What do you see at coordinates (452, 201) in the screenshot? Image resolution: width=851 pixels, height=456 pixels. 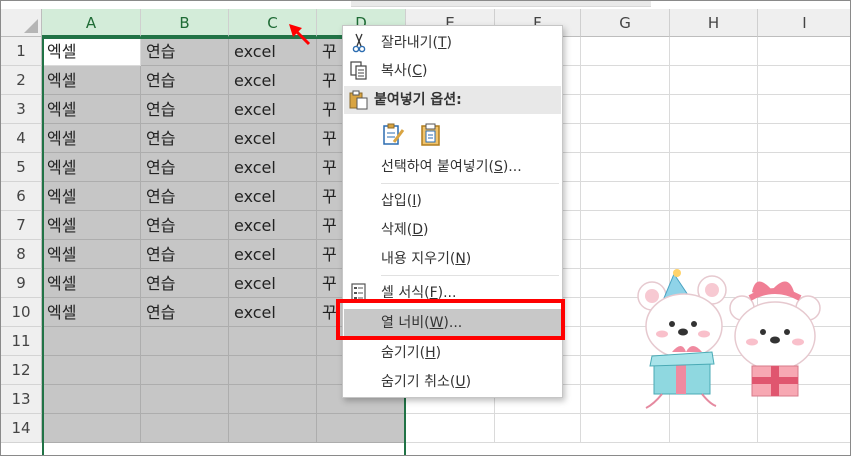 I see `menu-item-insert: 삽입(I)` at bounding box center [452, 201].